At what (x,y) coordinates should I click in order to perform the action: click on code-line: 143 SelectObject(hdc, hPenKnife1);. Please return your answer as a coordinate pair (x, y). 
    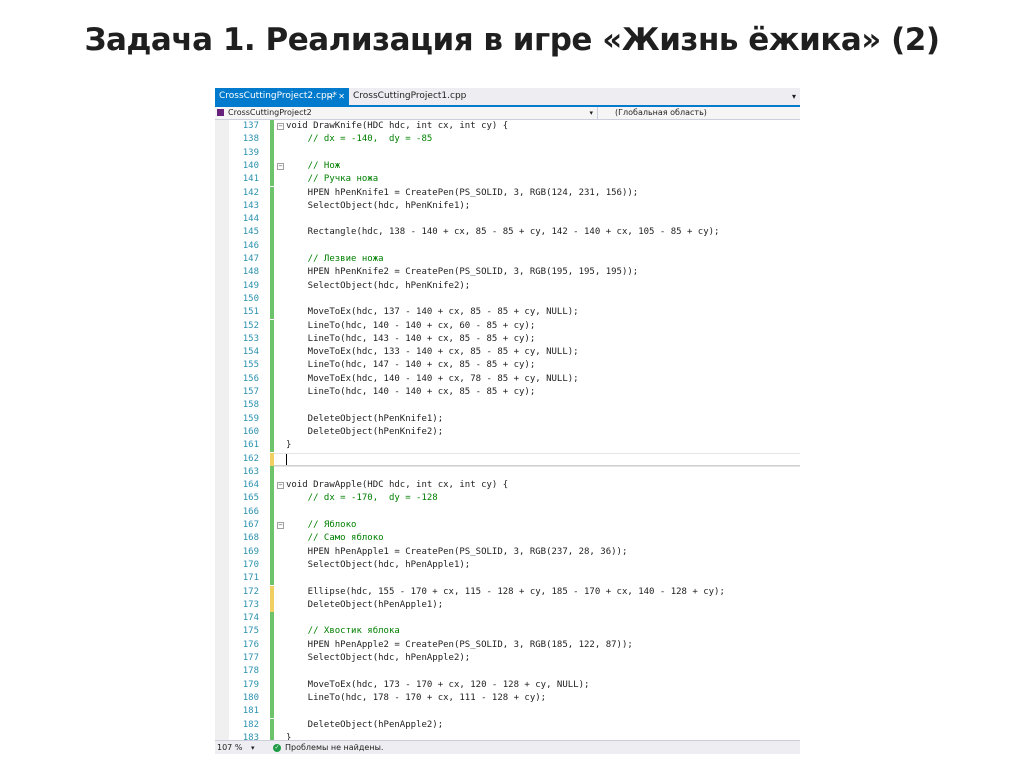
    Looking at the image, I should click on (507, 206).